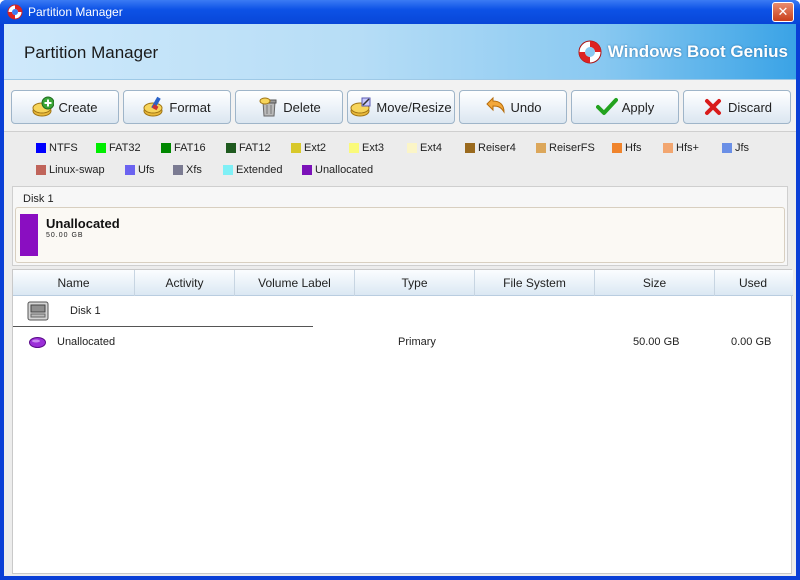 This screenshot has height=580, width=800. Describe the element at coordinates (360, 107) in the screenshot. I see `move-resize-icon` at that location.